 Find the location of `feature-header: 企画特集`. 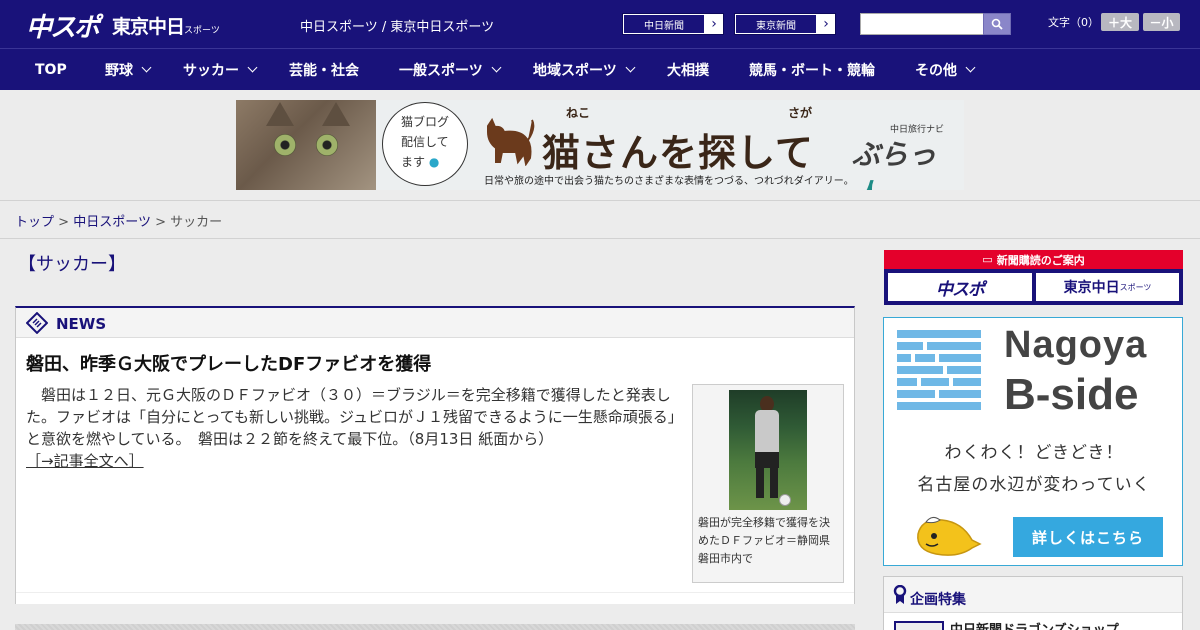

feature-header: 企画特集 is located at coordinates (1033, 595).